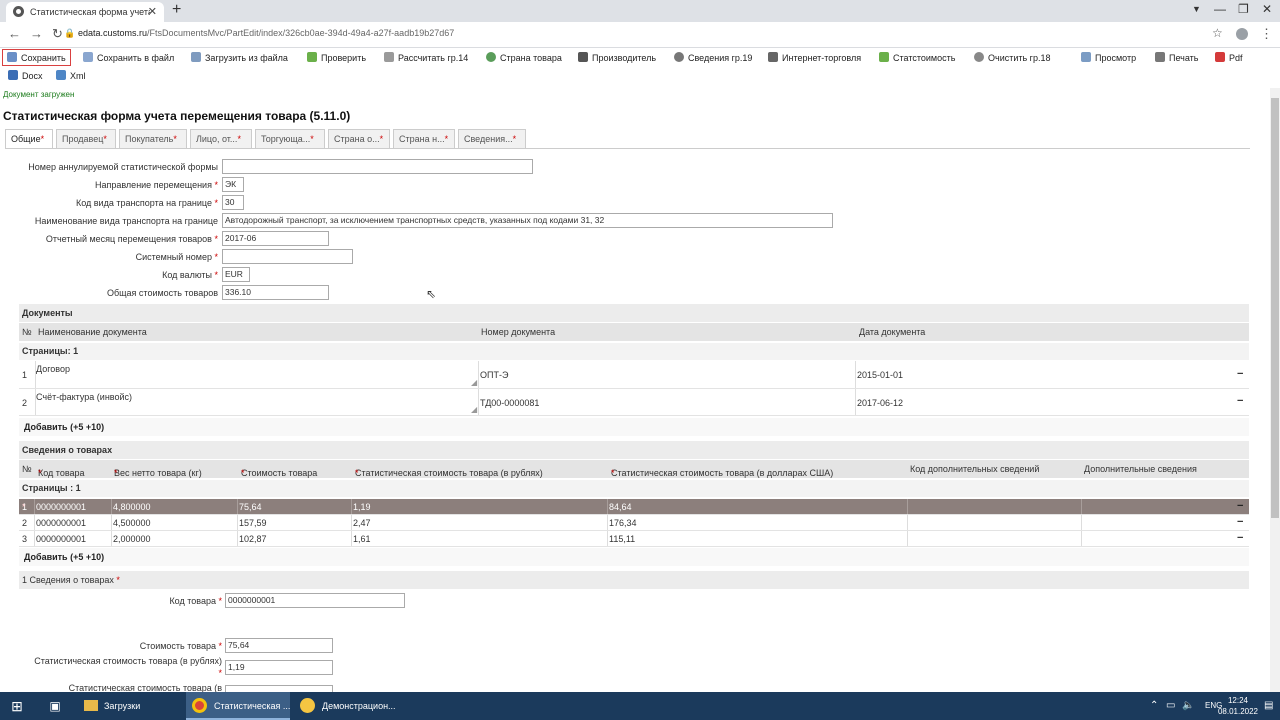  I want to click on month-input: 2017-06, so click(275, 238).